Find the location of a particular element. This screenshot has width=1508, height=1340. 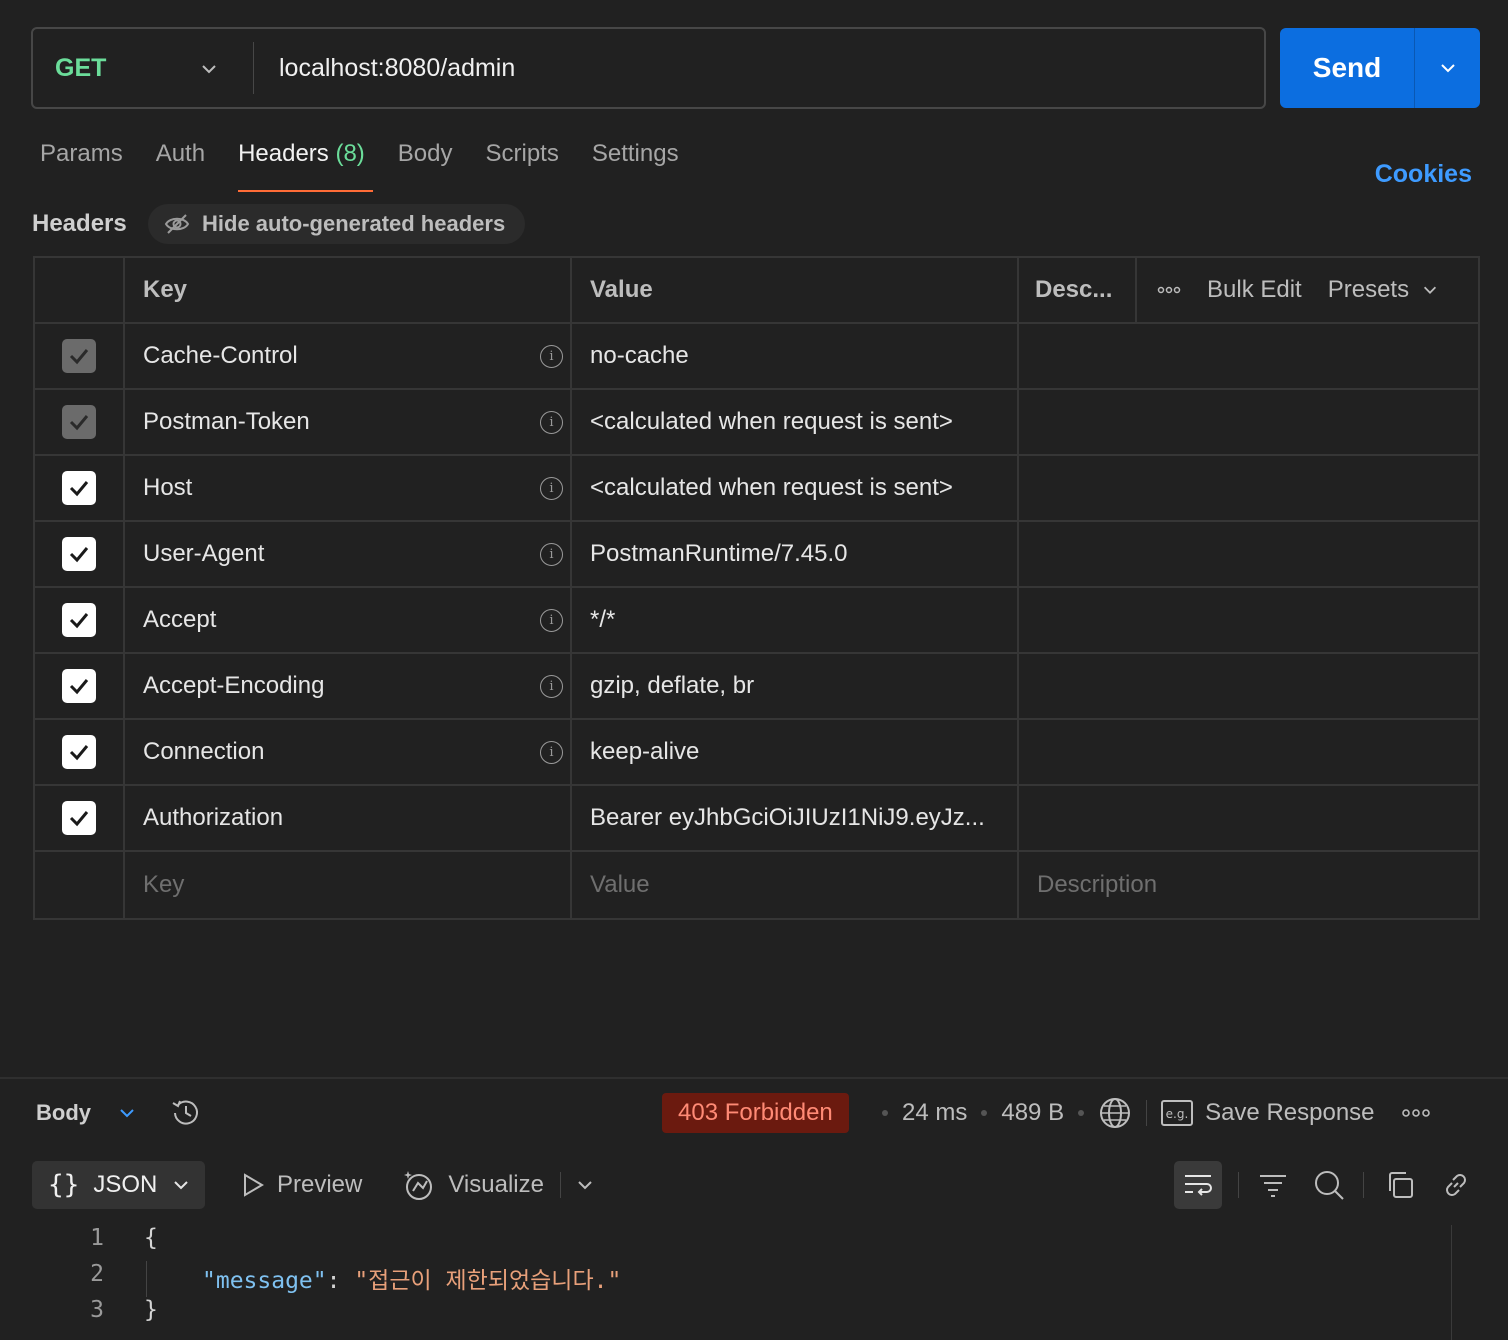

visualize-icon is located at coordinates (418, 1185).